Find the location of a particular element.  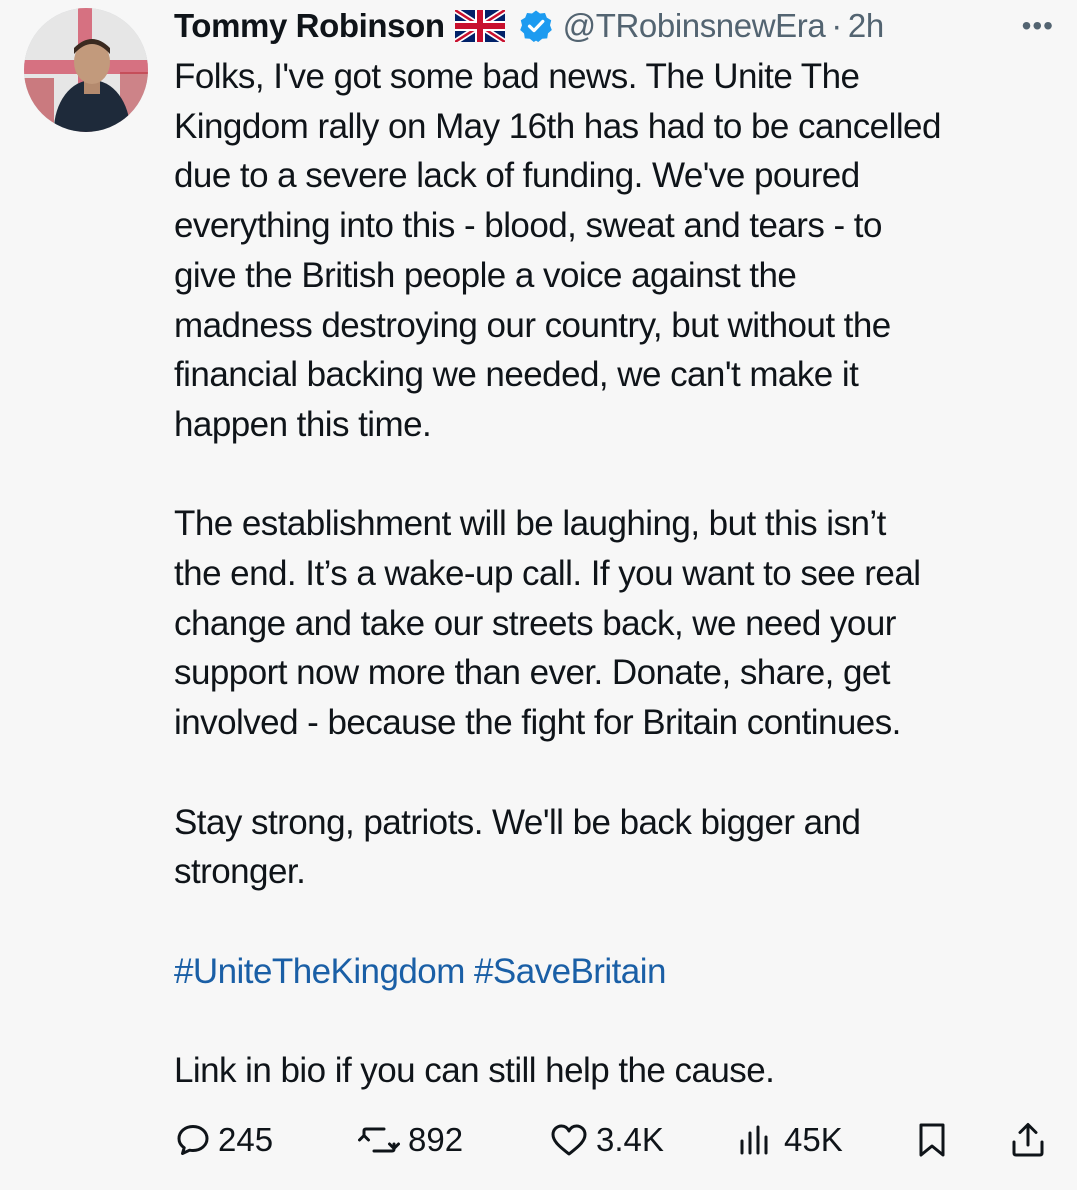

uk-flag-icon is located at coordinates (480, 26).